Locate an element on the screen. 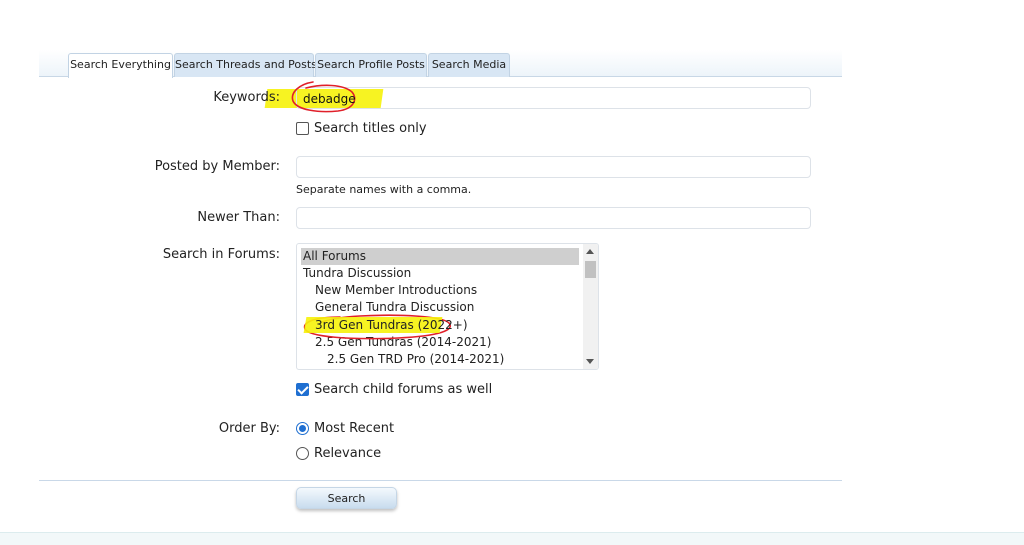 This screenshot has height=545, width=1024. order-by-label: Order By: is located at coordinates (249, 428).